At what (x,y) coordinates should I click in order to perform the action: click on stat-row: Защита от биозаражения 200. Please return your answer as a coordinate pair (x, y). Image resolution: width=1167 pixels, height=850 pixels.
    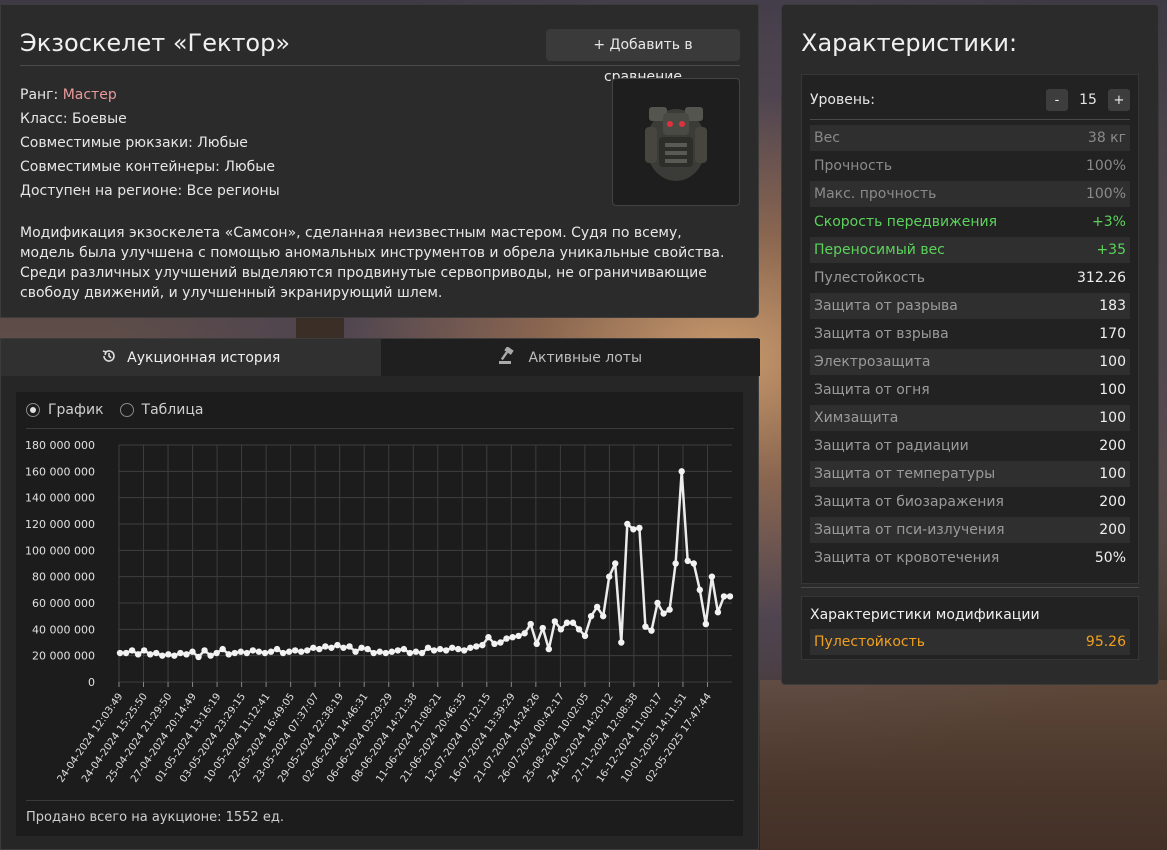
    Looking at the image, I should click on (970, 502).